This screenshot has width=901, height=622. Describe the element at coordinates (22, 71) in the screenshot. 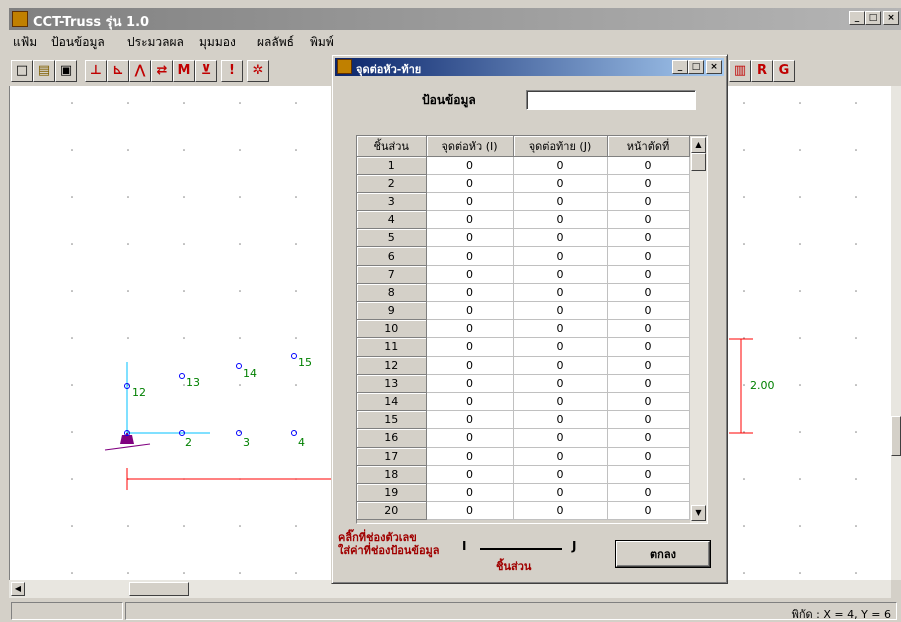

I see `new-file-icon: □` at that location.